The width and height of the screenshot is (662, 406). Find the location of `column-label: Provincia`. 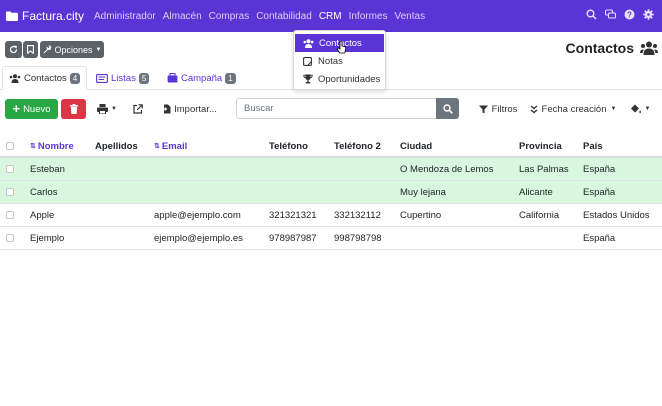

column-label: Provincia is located at coordinates (540, 146).